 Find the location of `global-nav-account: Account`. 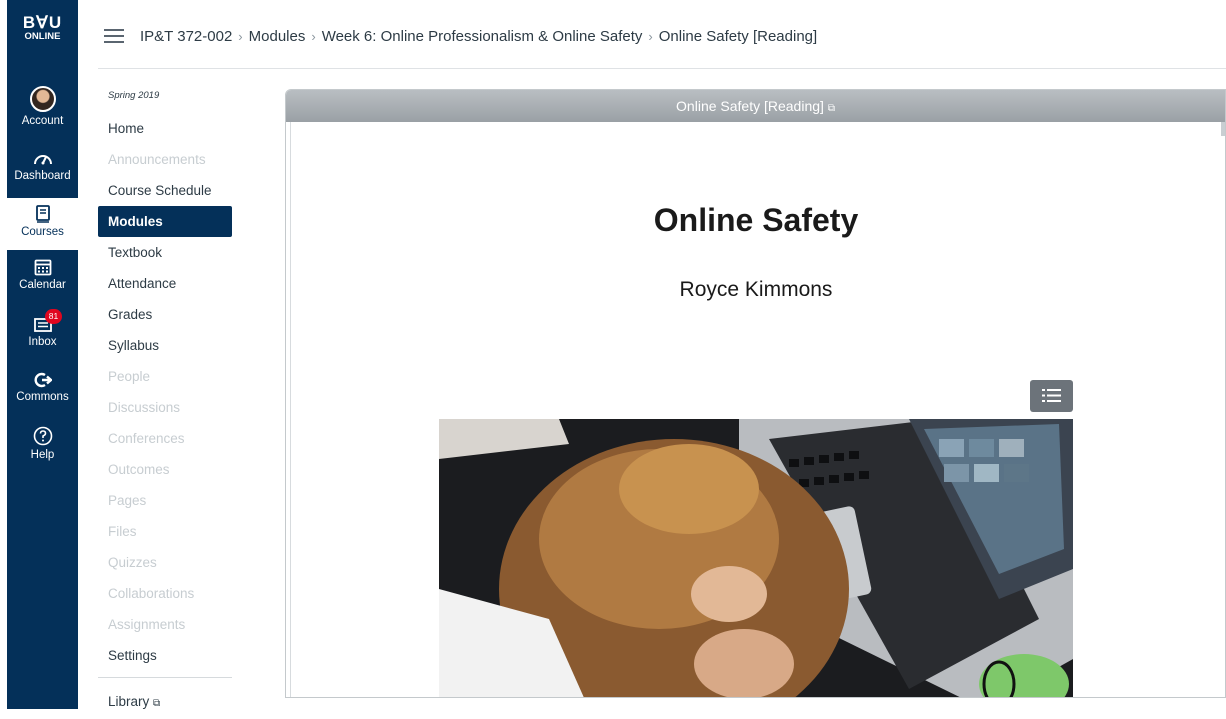

global-nav-account: Account is located at coordinates (42, 106).